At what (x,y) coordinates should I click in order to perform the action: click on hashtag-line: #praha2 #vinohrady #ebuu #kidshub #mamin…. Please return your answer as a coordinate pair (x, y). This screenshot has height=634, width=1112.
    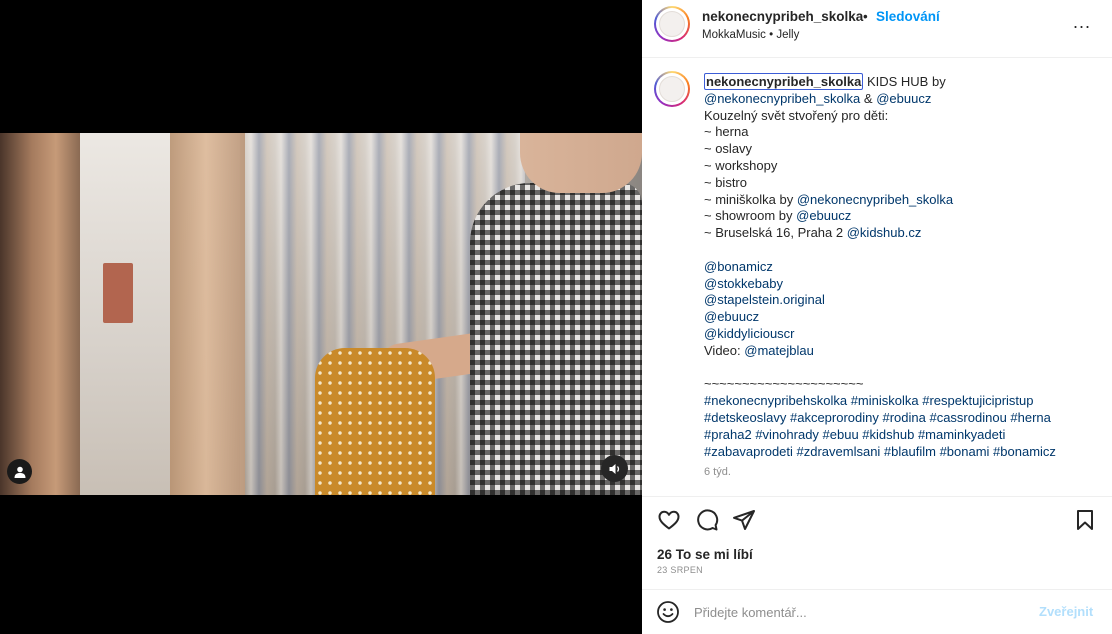
    Looking at the image, I should click on (901, 435).